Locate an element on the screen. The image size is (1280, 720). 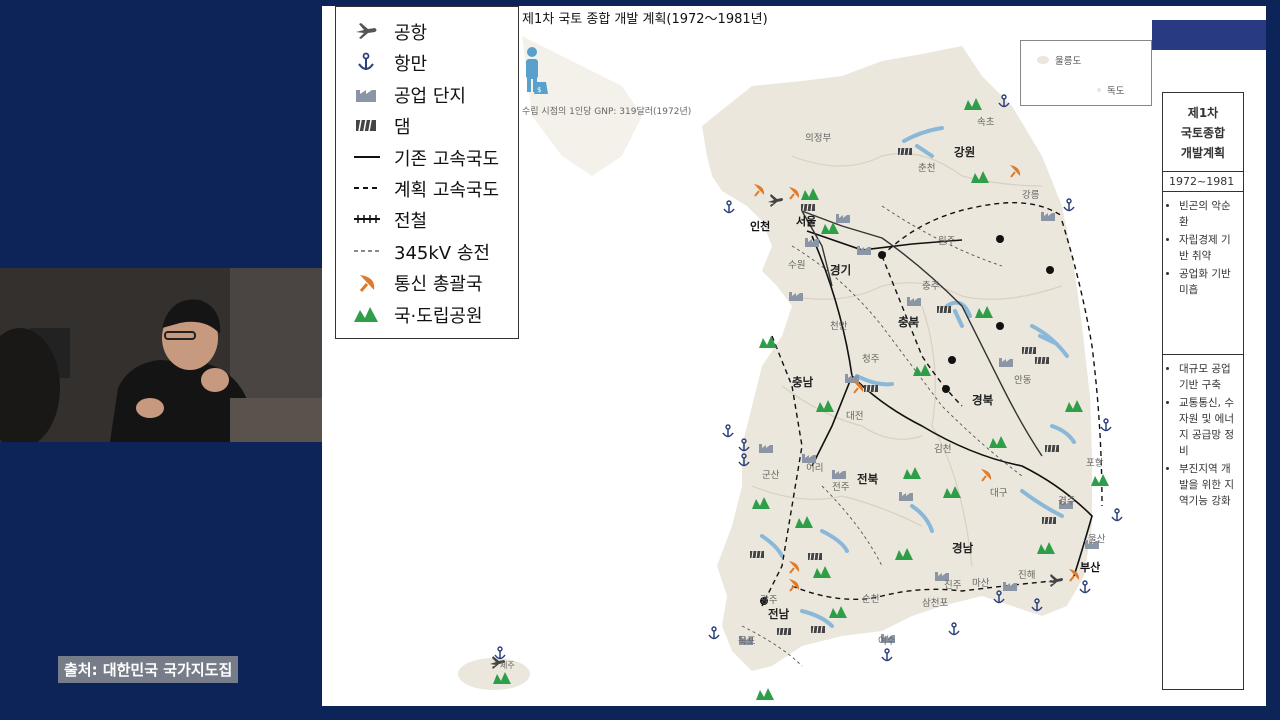
legend-item-park: 국·도립공원 is located at coordinates (428, 314).